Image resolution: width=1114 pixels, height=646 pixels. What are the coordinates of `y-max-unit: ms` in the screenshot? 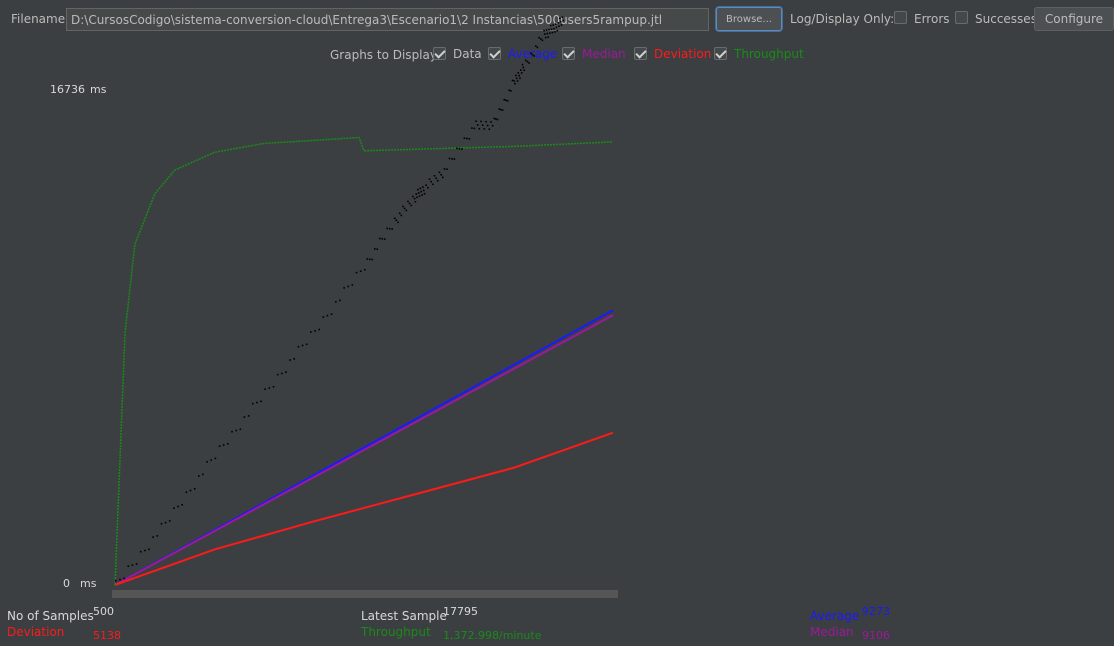 It's located at (98, 89).